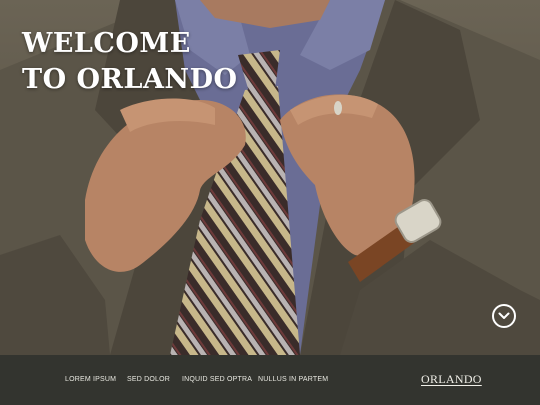 The image size is (540, 405). I want to click on scroll-down-button, so click(504, 316).